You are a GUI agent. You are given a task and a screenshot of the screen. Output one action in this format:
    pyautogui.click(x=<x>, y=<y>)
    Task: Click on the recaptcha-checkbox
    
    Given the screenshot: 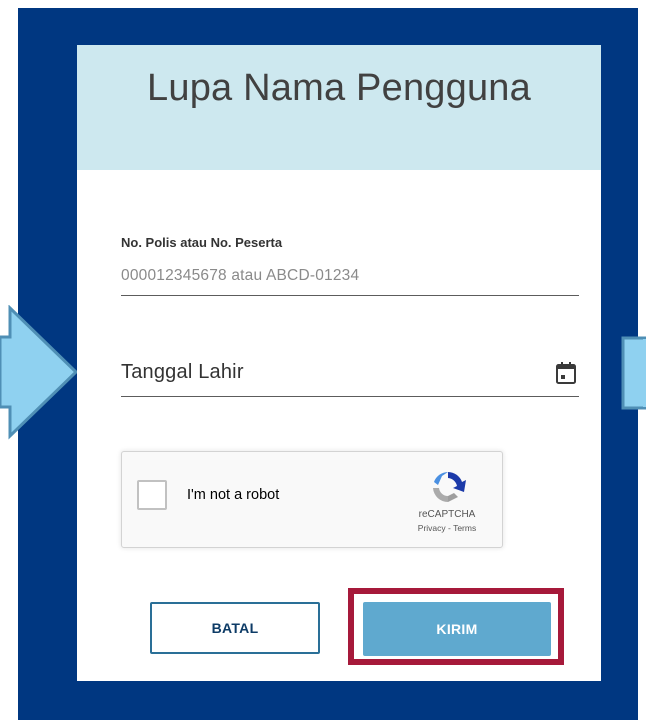 What is the action you would take?
    pyautogui.click(x=152, y=495)
    